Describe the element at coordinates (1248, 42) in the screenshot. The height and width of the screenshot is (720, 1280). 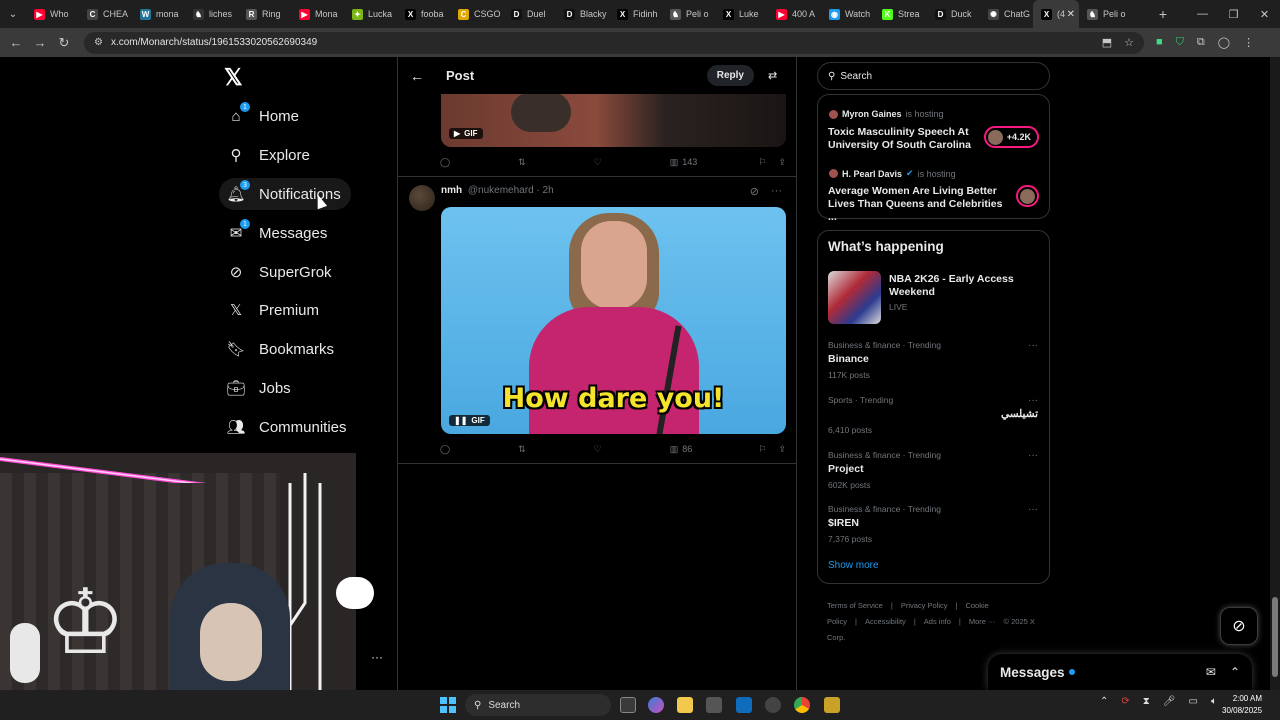
I see `browser-menu-icon: ⋮` at that location.